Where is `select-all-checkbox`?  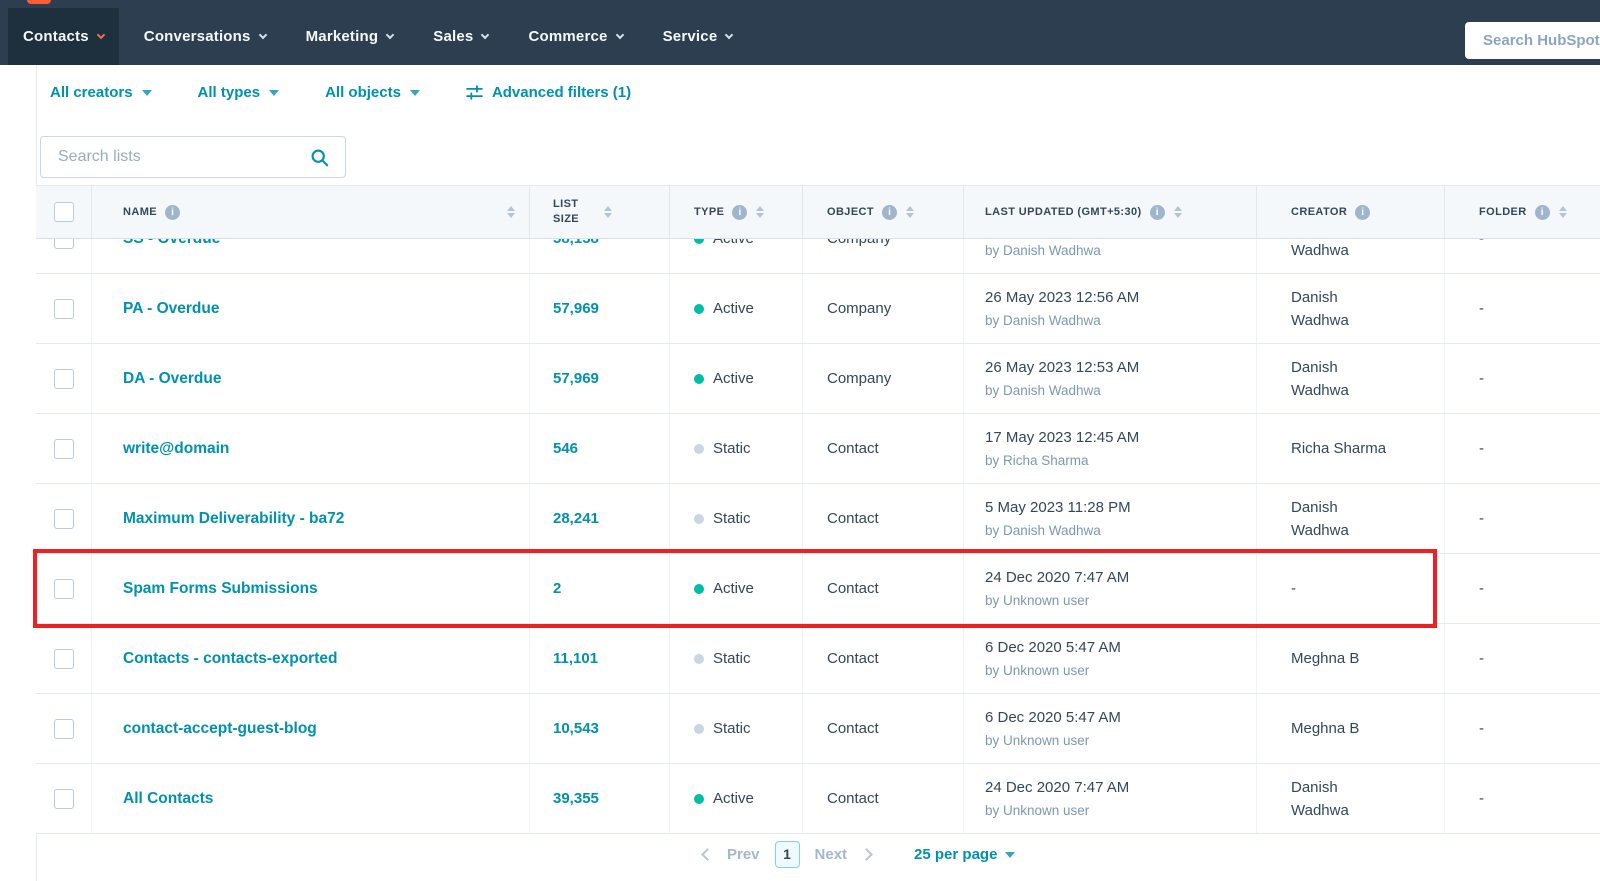 select-all-checkbox is located at coordinates (63, 212).